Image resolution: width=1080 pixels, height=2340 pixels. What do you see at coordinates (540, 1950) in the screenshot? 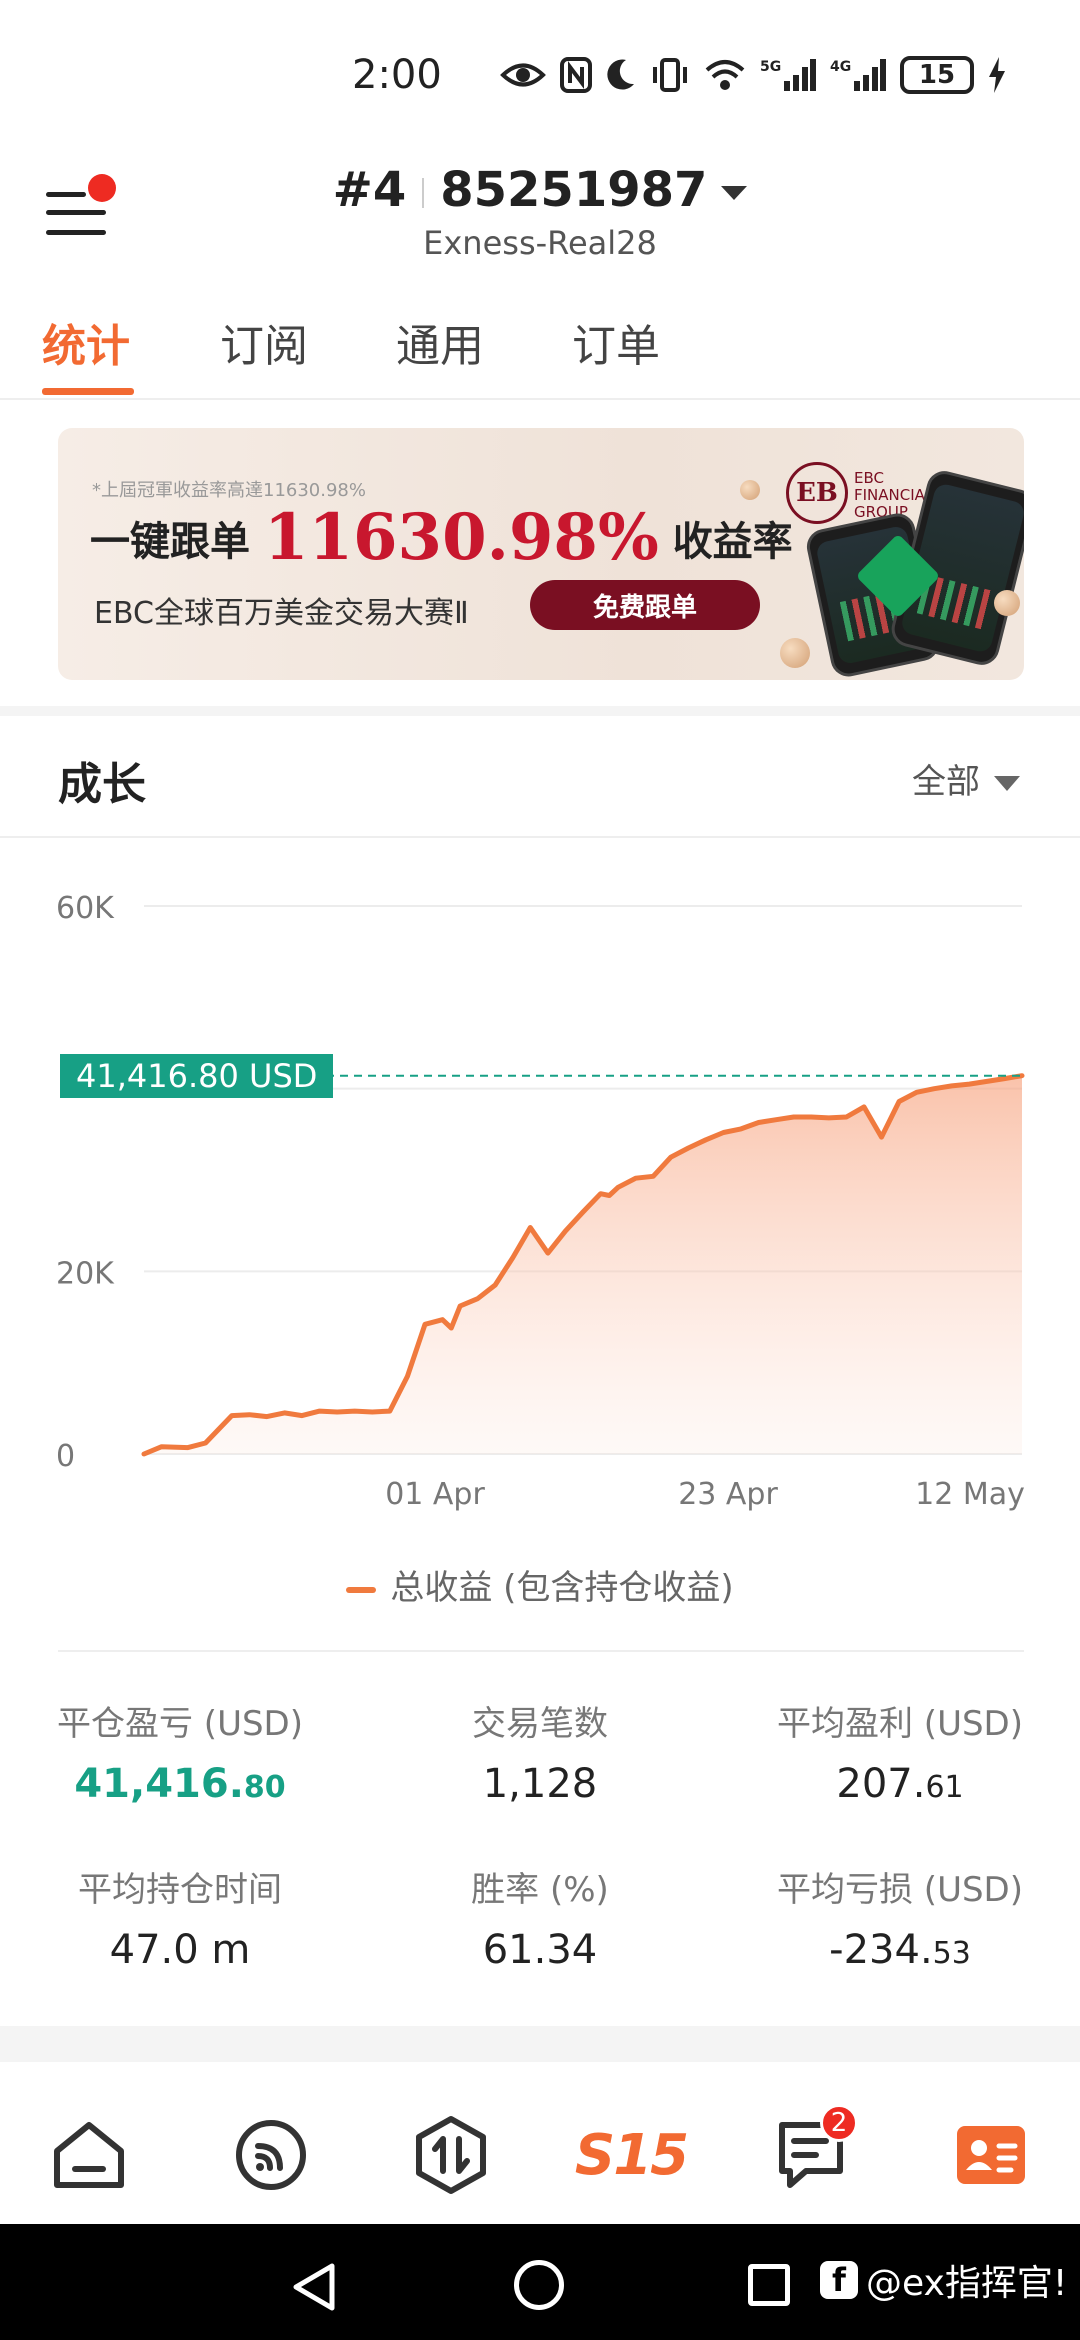
I see `stat-value: 61.34` at bounding box center [540, 1950].